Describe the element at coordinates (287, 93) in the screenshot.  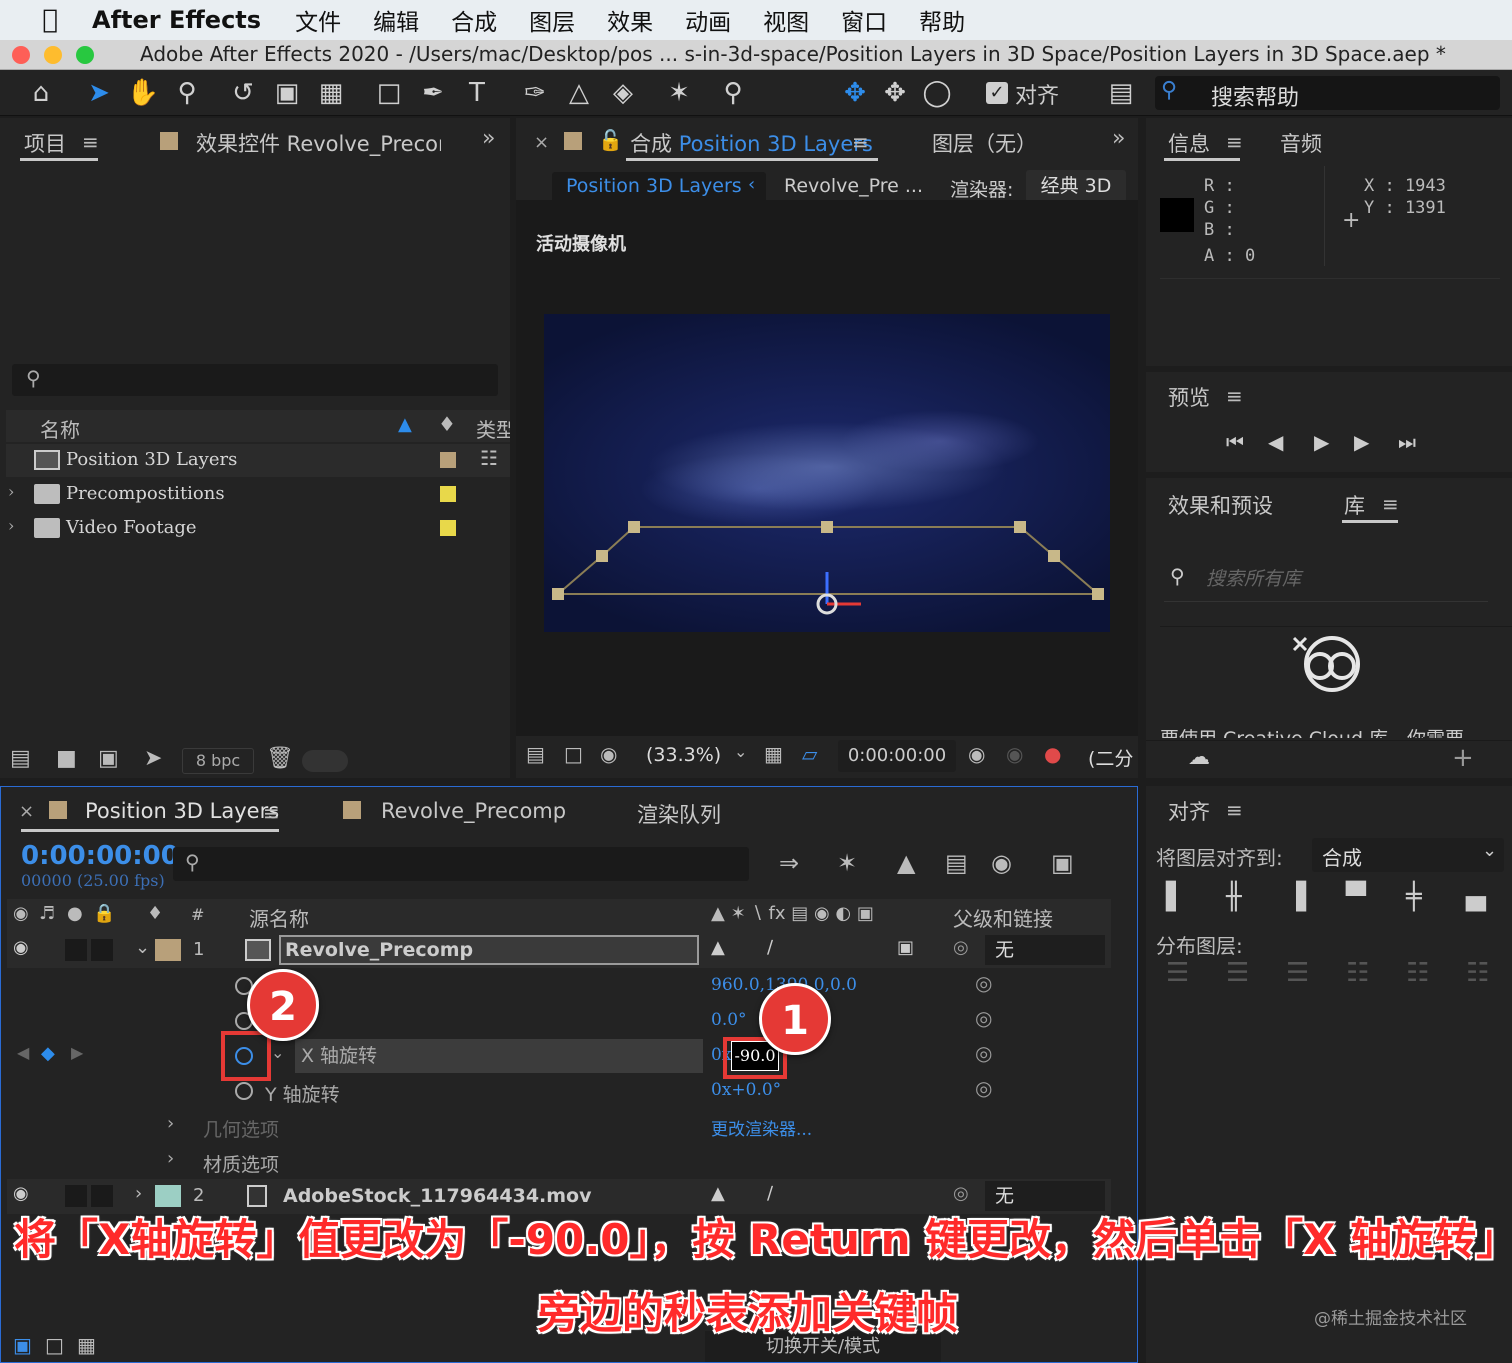
I see `camera-tool-icon: ▣` at that location.